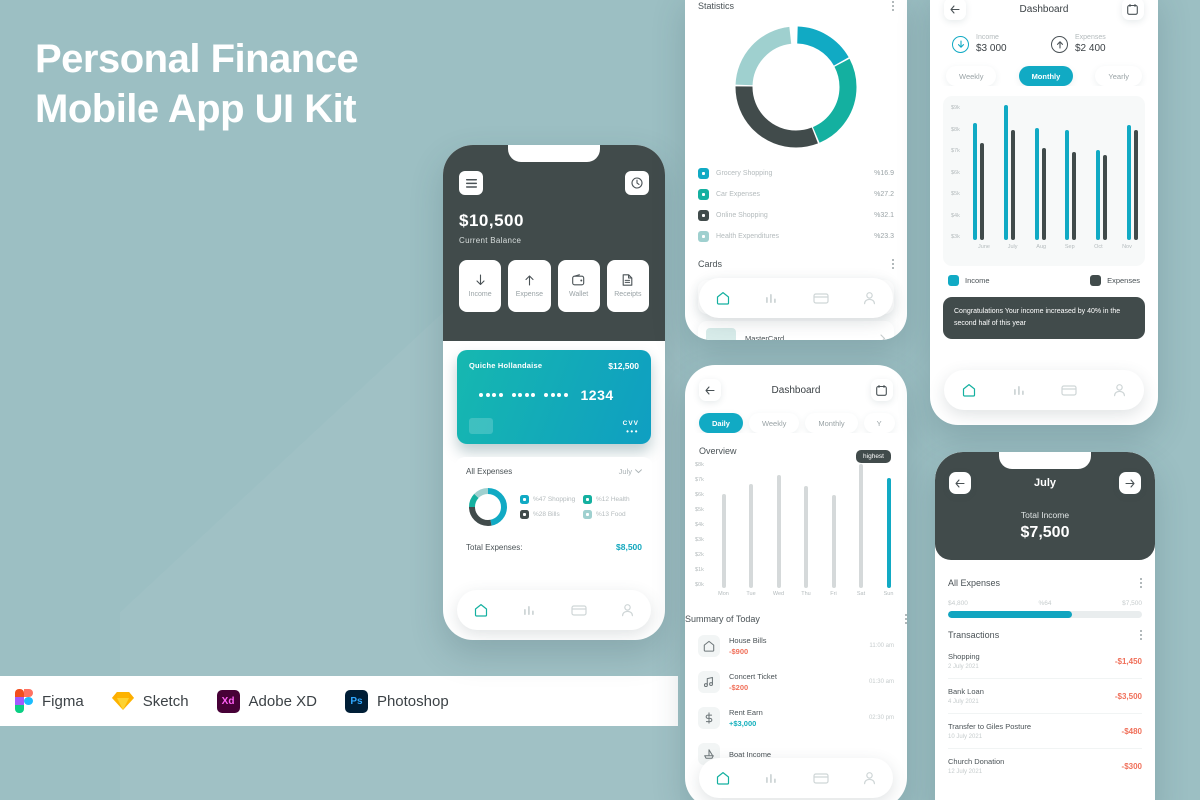 The width and height of the screenshot is (1200, 800). Describe the element at coordinates (796, 330) in the screenshot. I see `card-list-item: MasterCard` at that location.